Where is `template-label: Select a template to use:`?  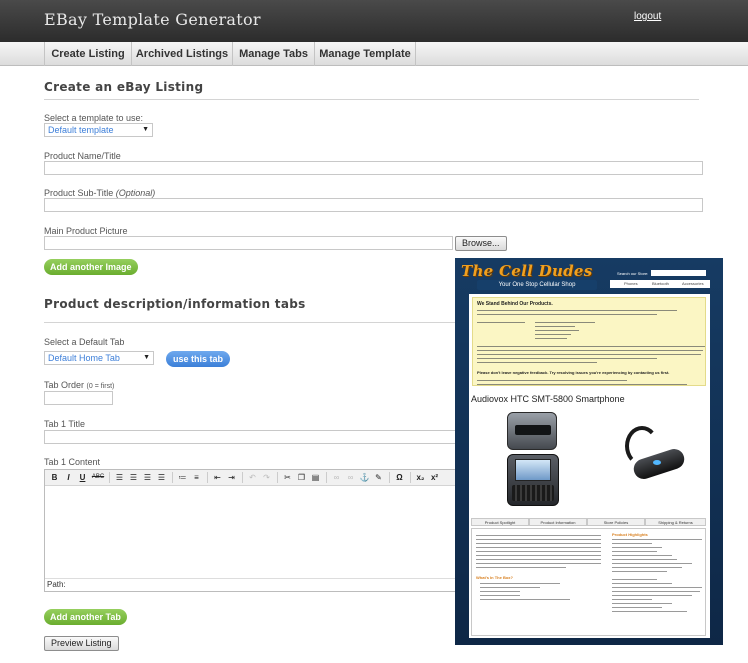
template-label: Select a template to use: is located at coordinates (94, 118).